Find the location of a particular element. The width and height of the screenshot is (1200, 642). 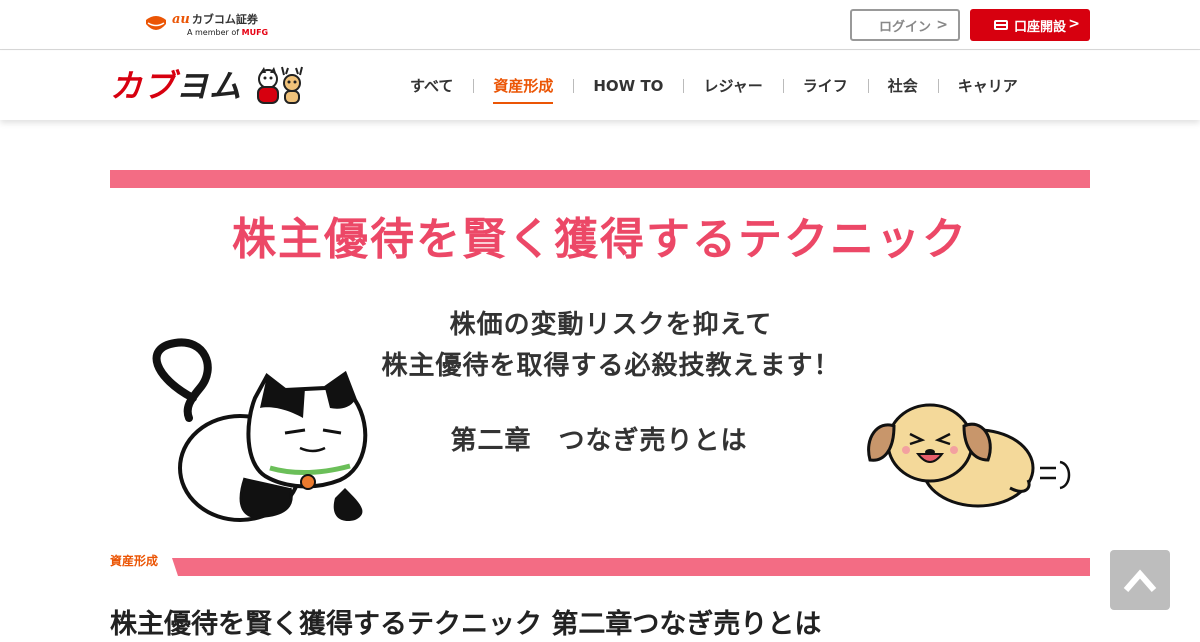

dog-illustration is located at coordinates (969, 455).